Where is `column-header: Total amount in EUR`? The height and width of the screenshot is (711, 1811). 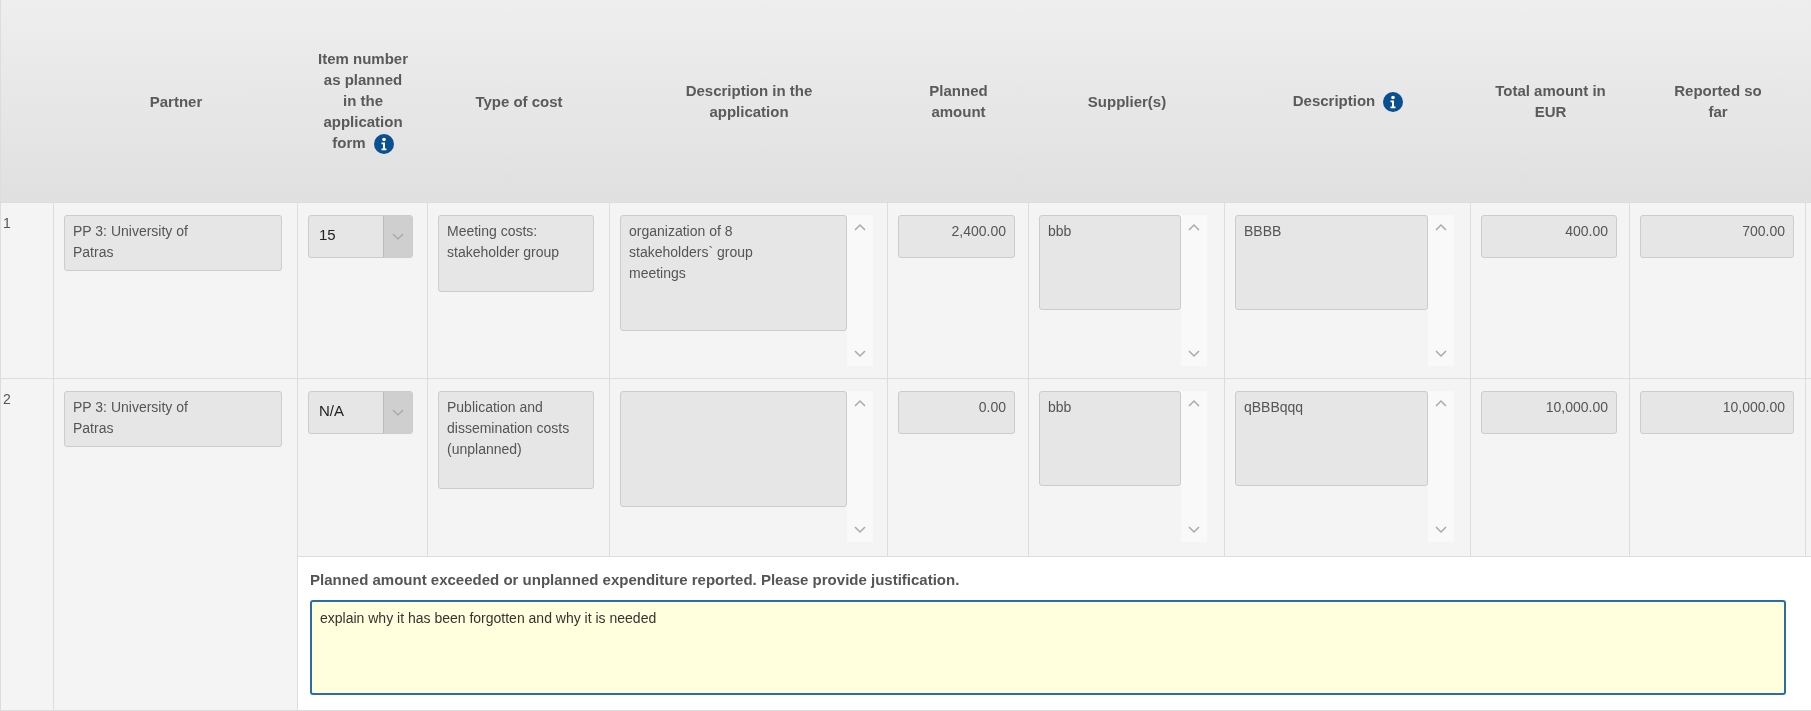
column-header: Total amount in EUR is located at coordinates (1550, 101).